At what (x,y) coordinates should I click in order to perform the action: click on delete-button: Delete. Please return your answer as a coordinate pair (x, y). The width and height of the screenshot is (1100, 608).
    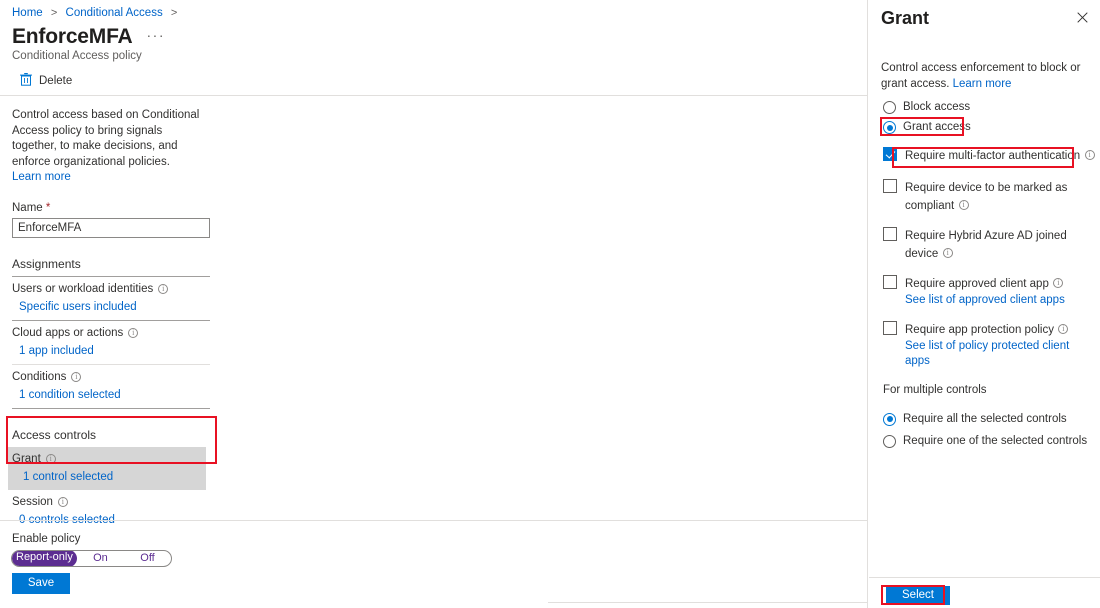
    Looking at the image, I should click on (46, 81).